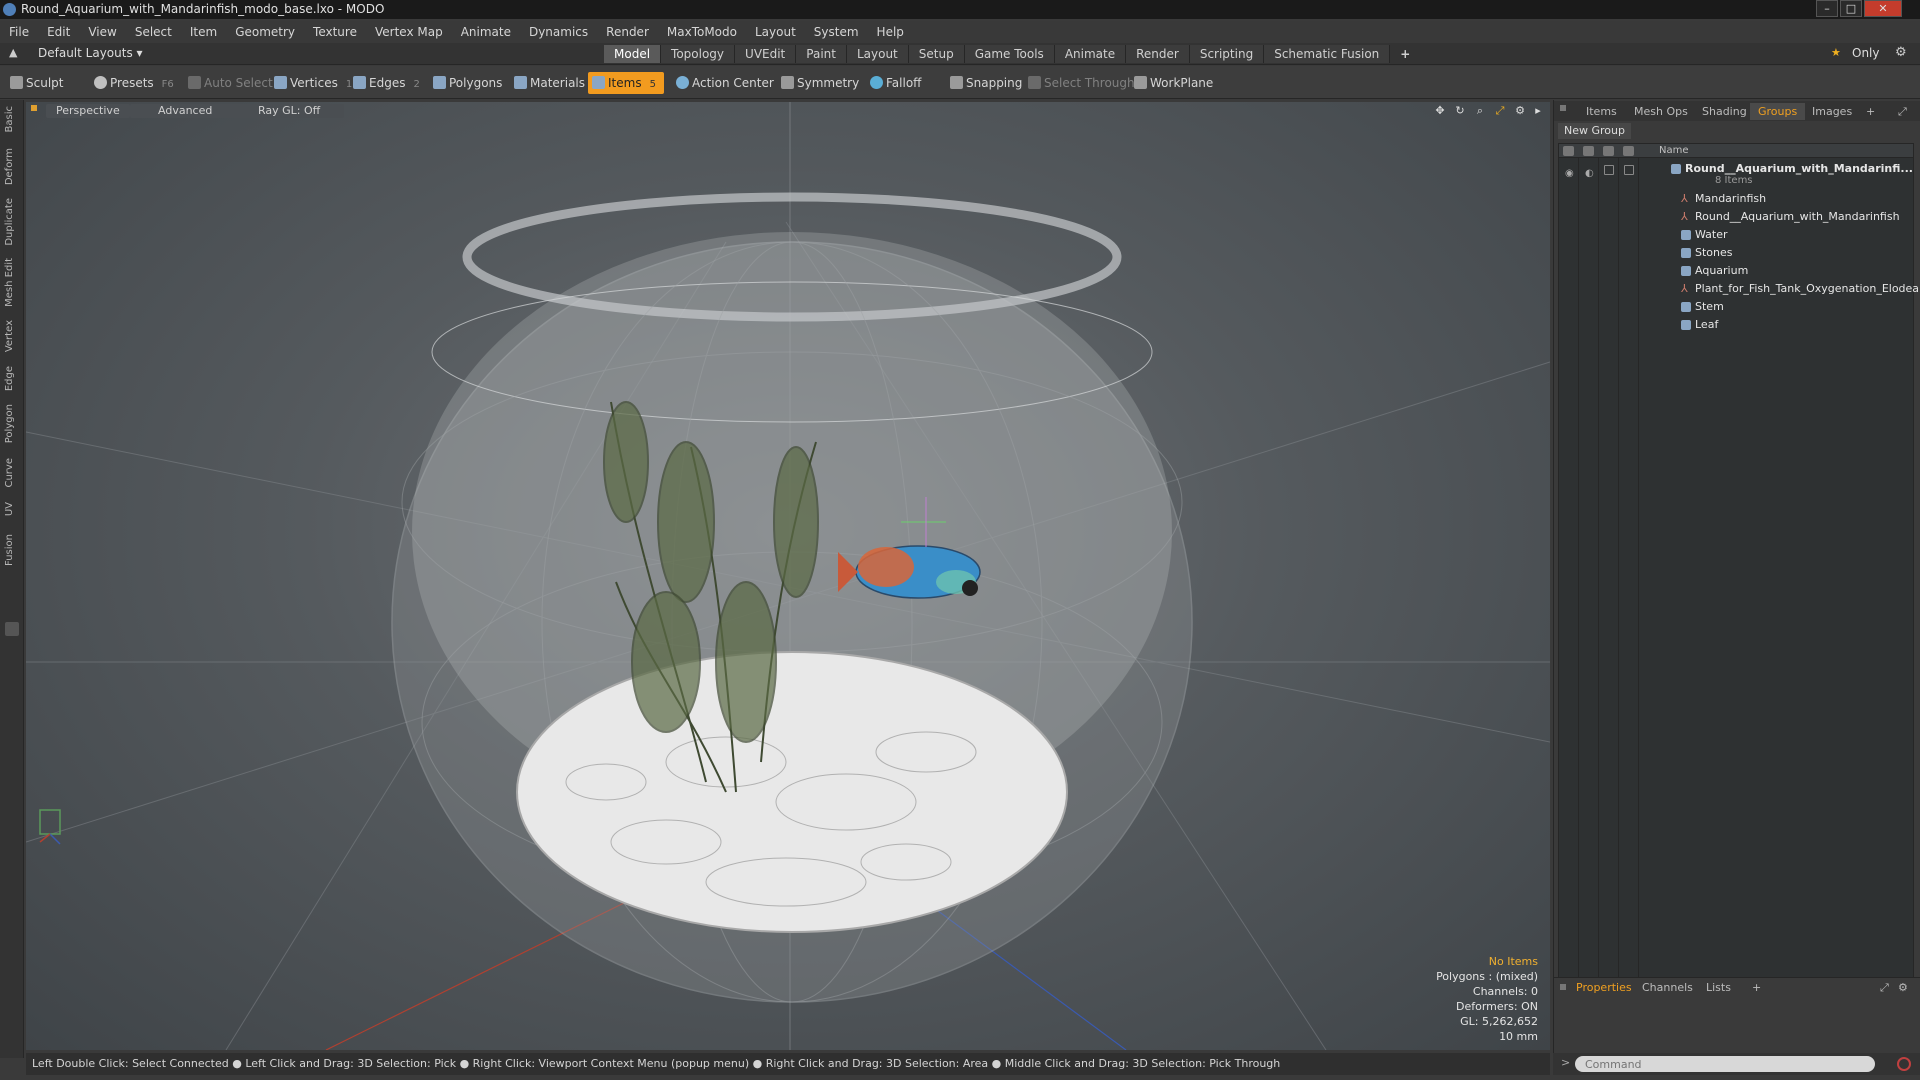 This screenshot has height=1080, width=1920. I want to click on menu-item: Item, so click(203, 32).